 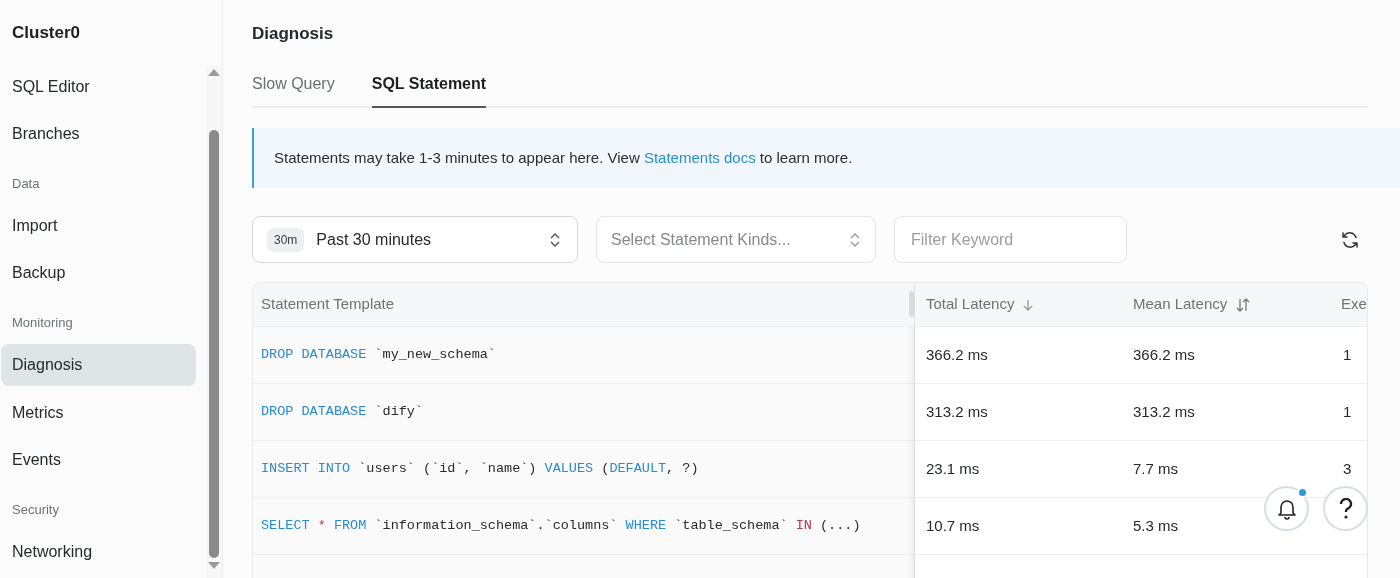 I want to click on bell-icon, so click(x=1286, y=508).